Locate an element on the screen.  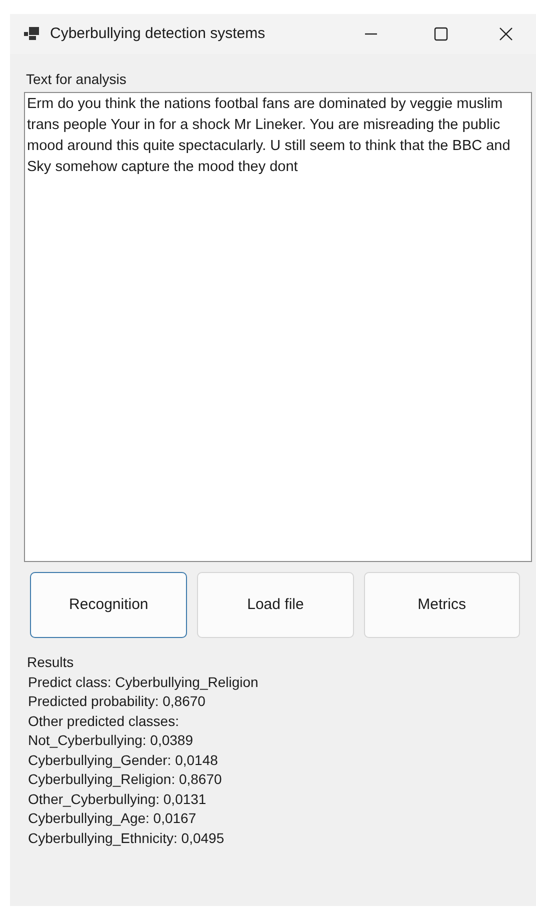
action-button: Recognition is located at coordinates (109, 605).